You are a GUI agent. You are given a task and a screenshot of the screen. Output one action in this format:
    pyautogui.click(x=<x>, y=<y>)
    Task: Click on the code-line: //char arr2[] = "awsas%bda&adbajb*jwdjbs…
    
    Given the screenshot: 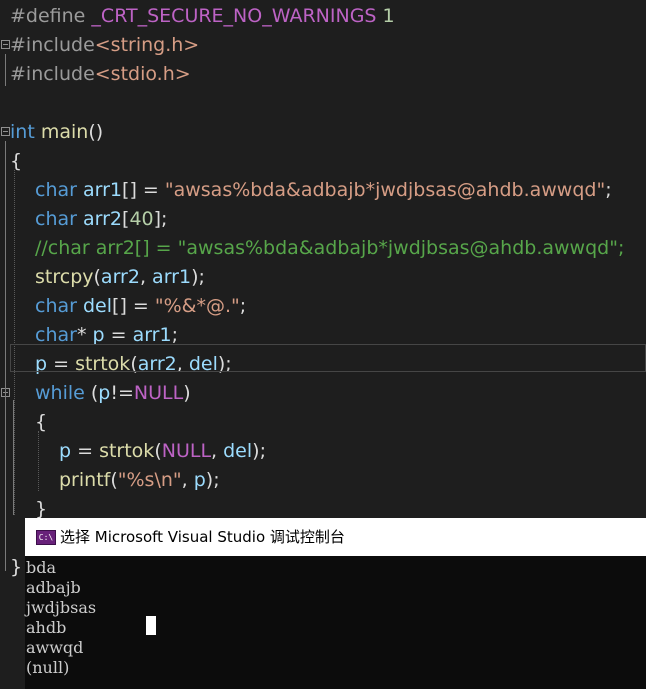 What is the action you would take?
    pyautogui.click(x=323, y=248)
    